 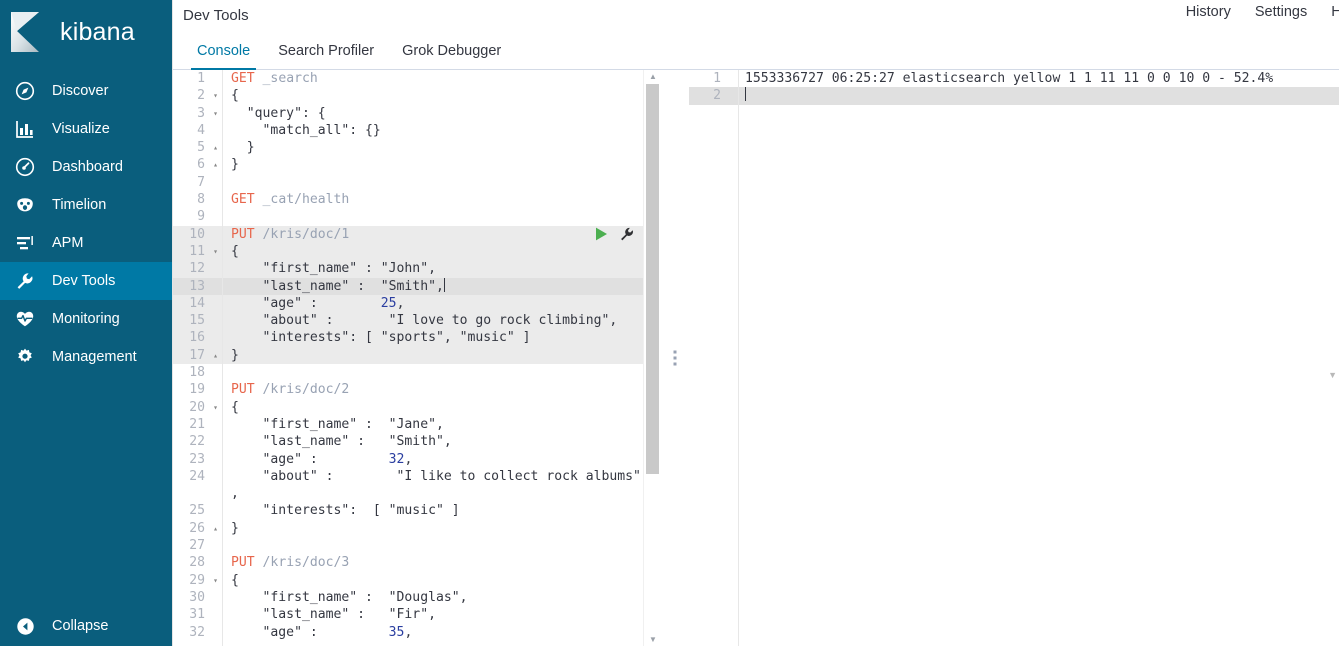 What do you see at coordinates (433, 562) in the screenshot?
I see `code-line: PUT /kris/doc/3` at bounding box center [433, 562].